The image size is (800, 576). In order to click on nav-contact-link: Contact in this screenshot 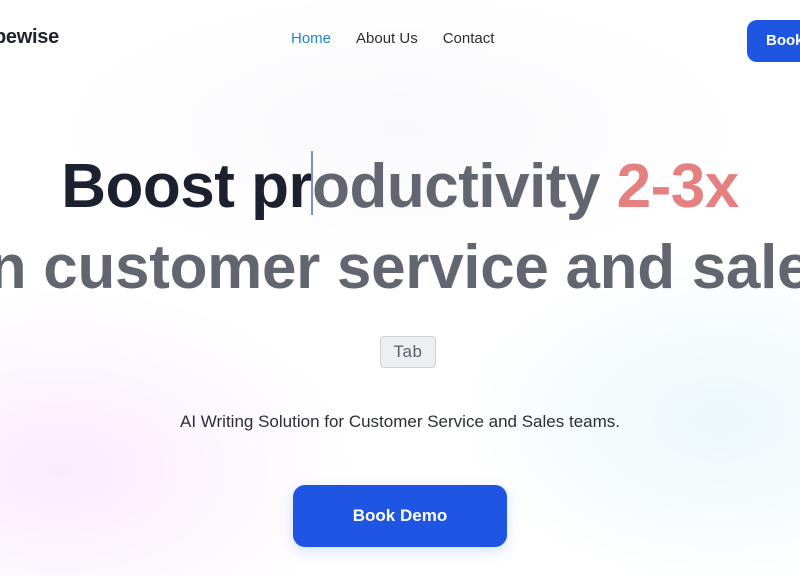, I will do `click(469, 38)`.